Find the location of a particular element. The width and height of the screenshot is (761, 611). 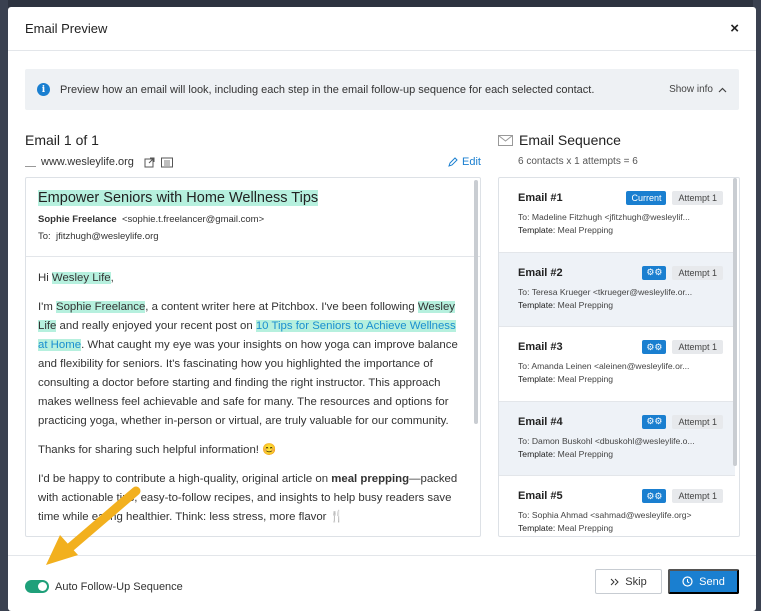

envelope-icon is located at coordinates (505, 140).